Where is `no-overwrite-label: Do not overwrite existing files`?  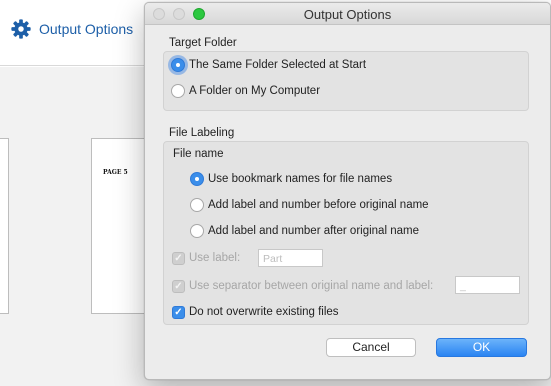
no-overwrite-label: Do not overwrite existing files is located at coordinates (264, 312).